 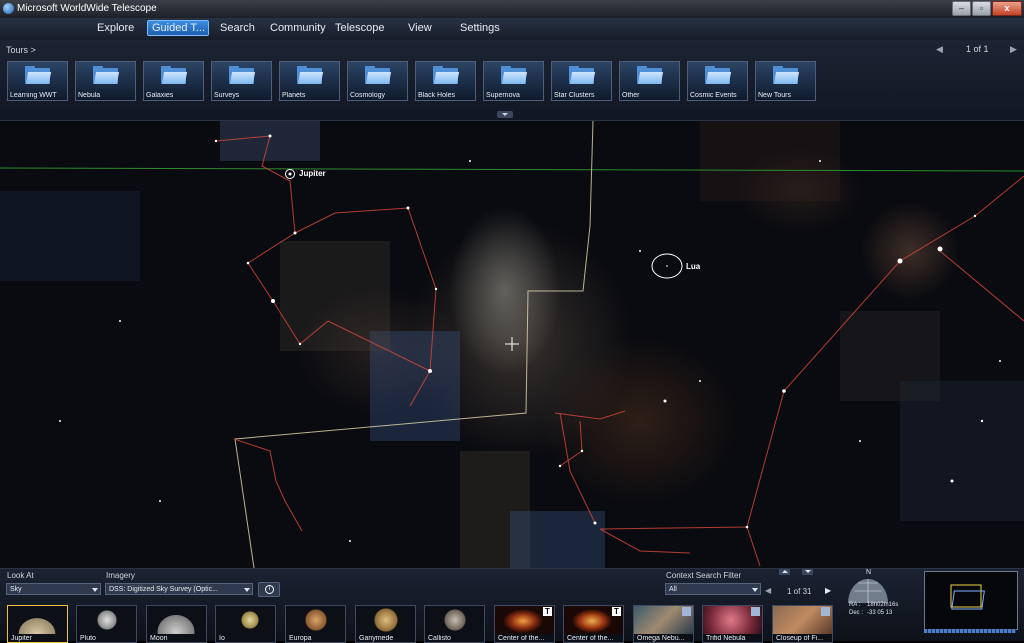 I want to click on thumbnail-ganymede: Ganymede, so click(x=385, y=624).